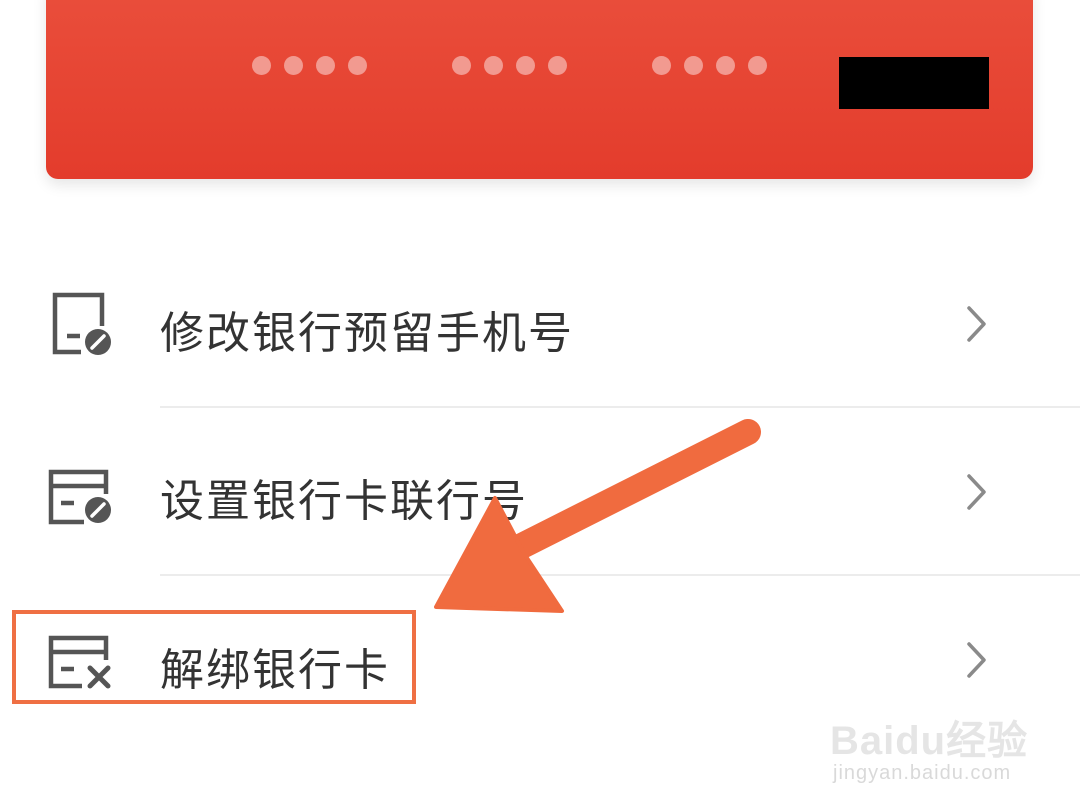  I want to click on redacted-card-digits, so click(914, 83).